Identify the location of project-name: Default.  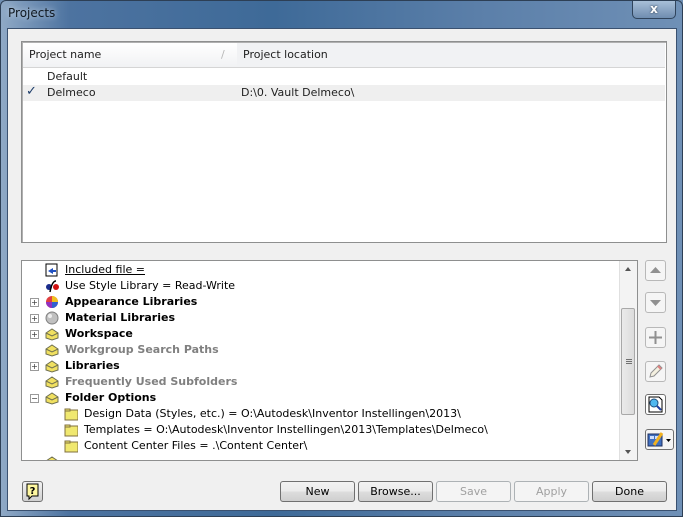
(67, 76).